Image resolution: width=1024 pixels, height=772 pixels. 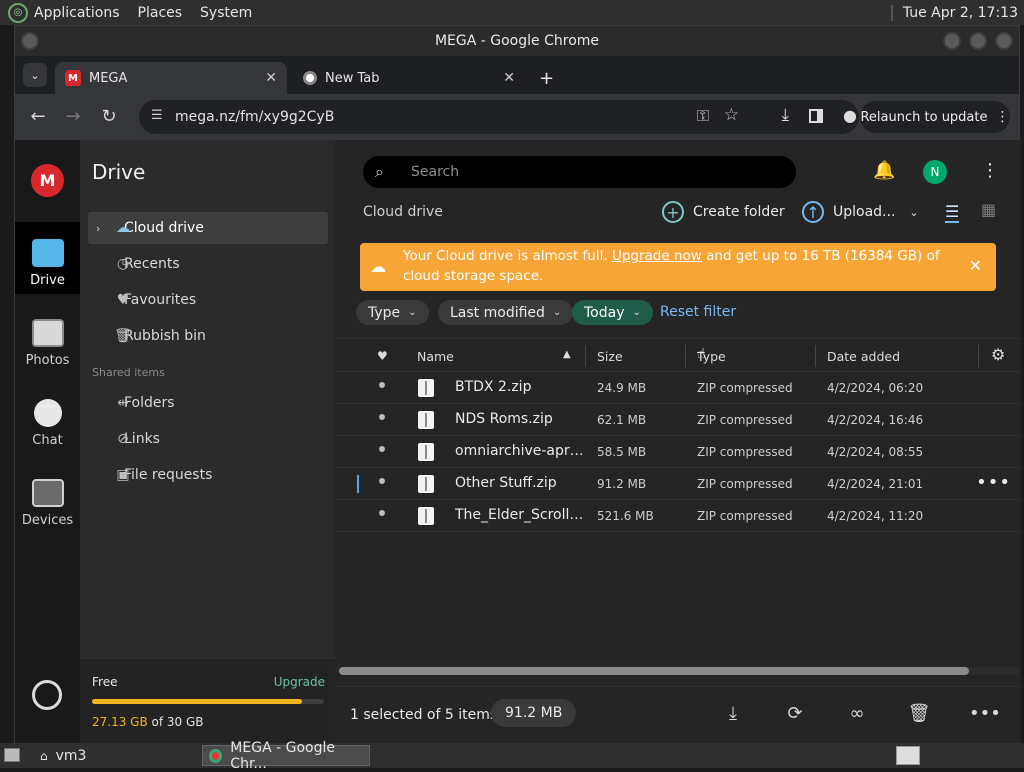 What do you see at coordinates (12, 755) in the screenshot?
I see `show-desktop-icon` at bounding box center [12, 755].